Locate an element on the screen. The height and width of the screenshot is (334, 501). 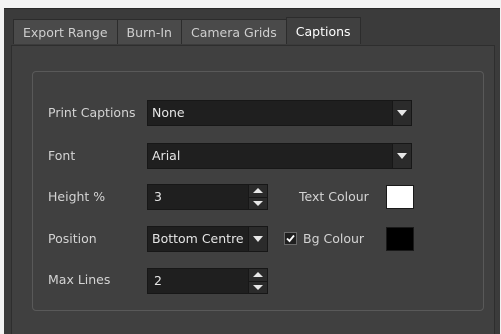
bg-colour-label: Bg Colour is located at coordinates (334, 238).